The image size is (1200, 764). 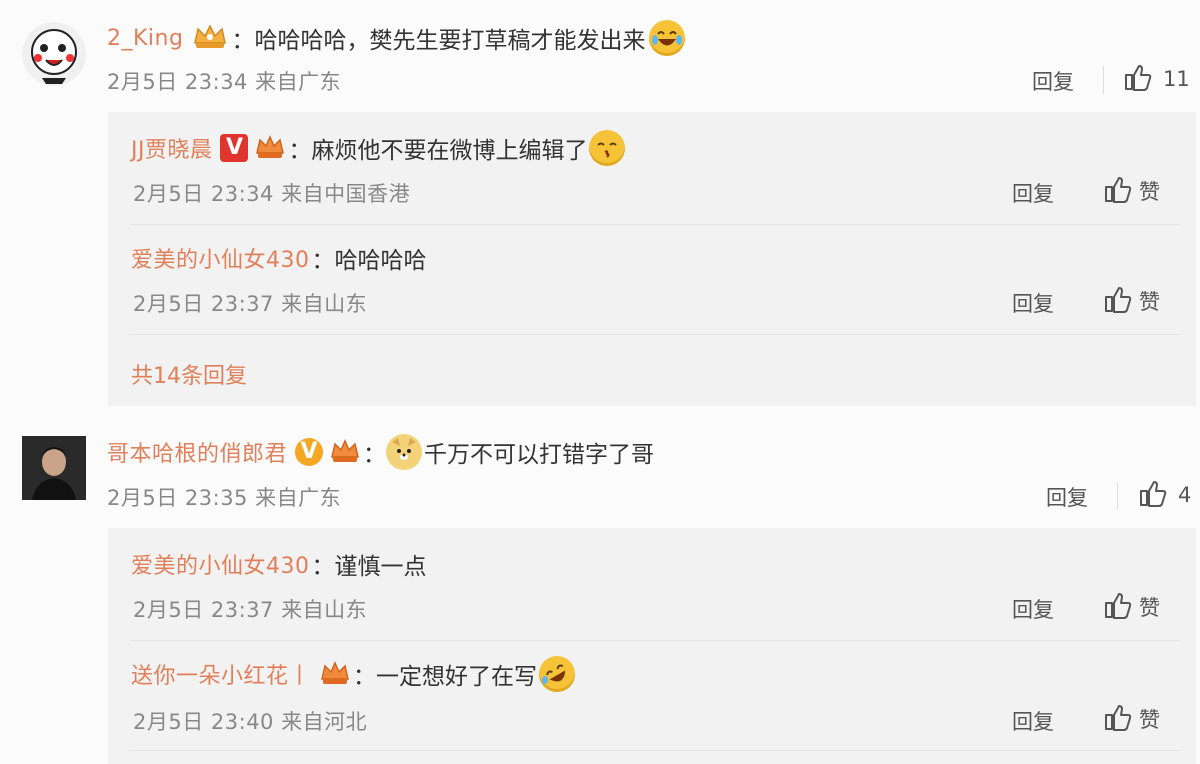 I want to click on reply-timestamp: 2月5日 23:34 来自中国香港, so click(x=272, y=194).